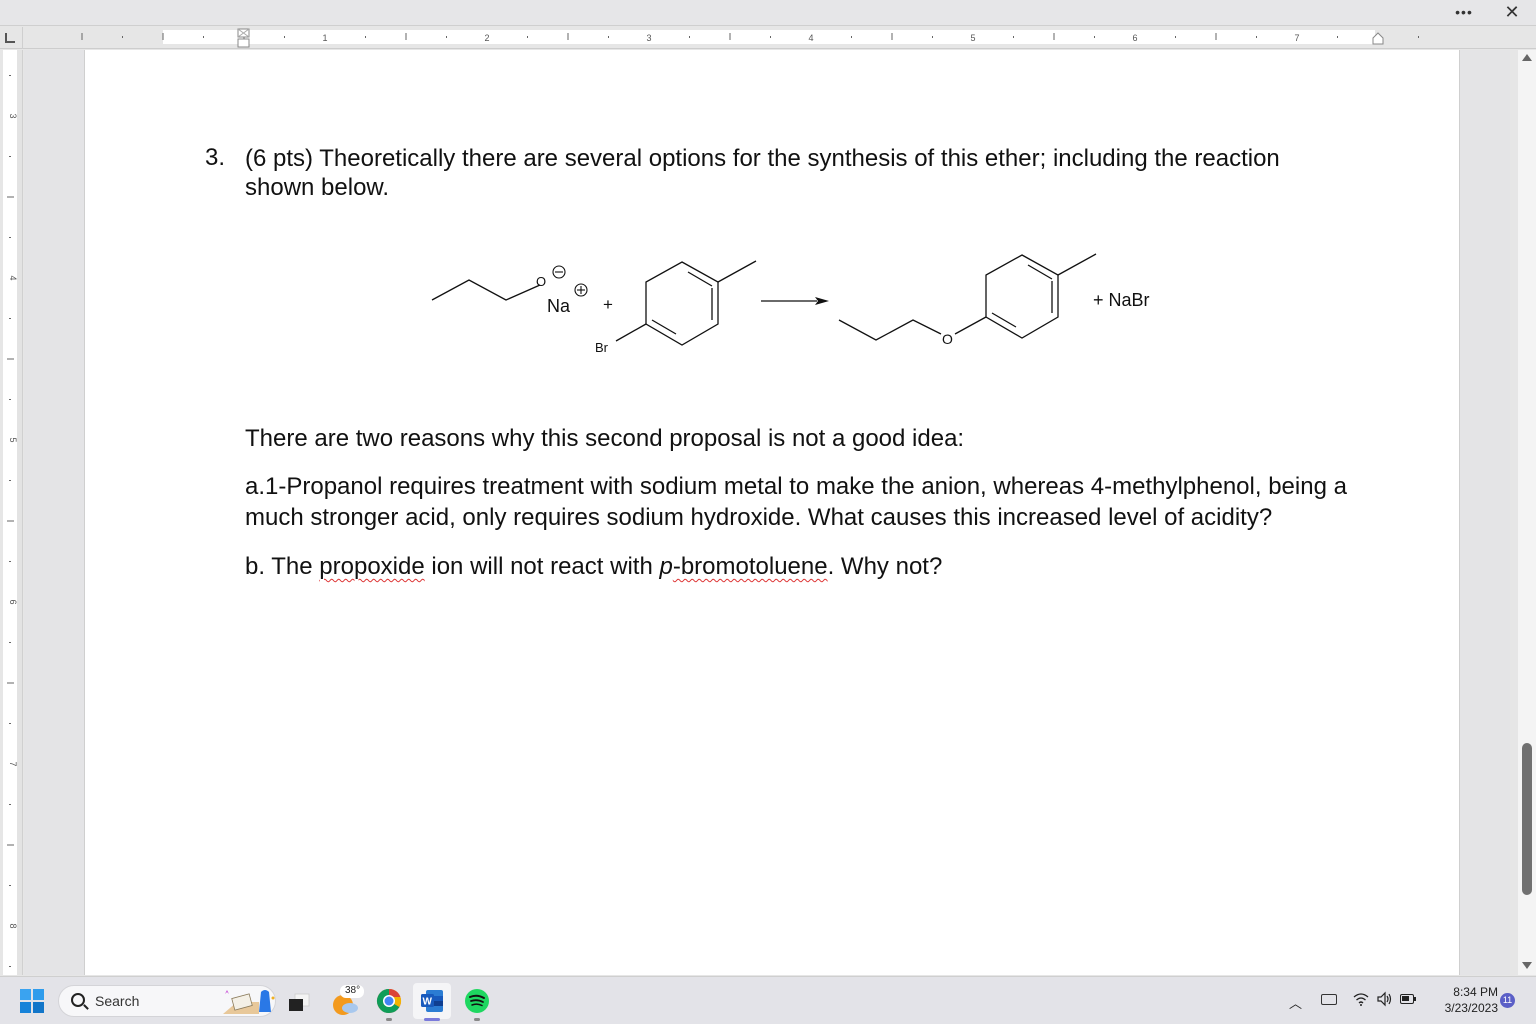  What do you see at coordinates (249, 1002) in the screenshot?
I see `search-highlight-illustration-icon` at bounding box center [249, 1002].